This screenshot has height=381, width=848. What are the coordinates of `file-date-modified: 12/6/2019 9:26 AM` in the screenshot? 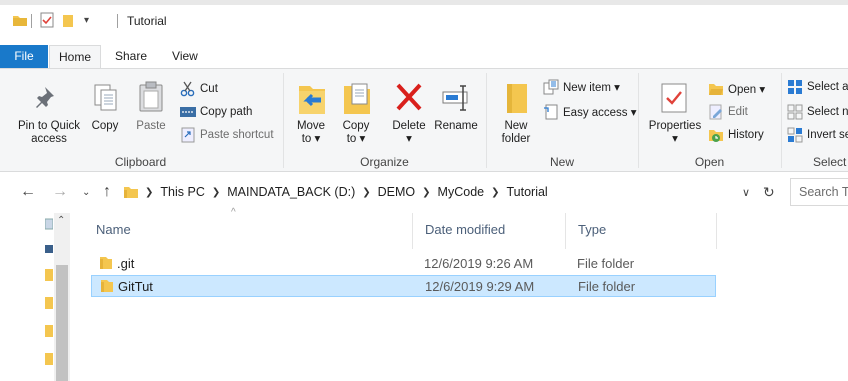 It's located at (479, 263).